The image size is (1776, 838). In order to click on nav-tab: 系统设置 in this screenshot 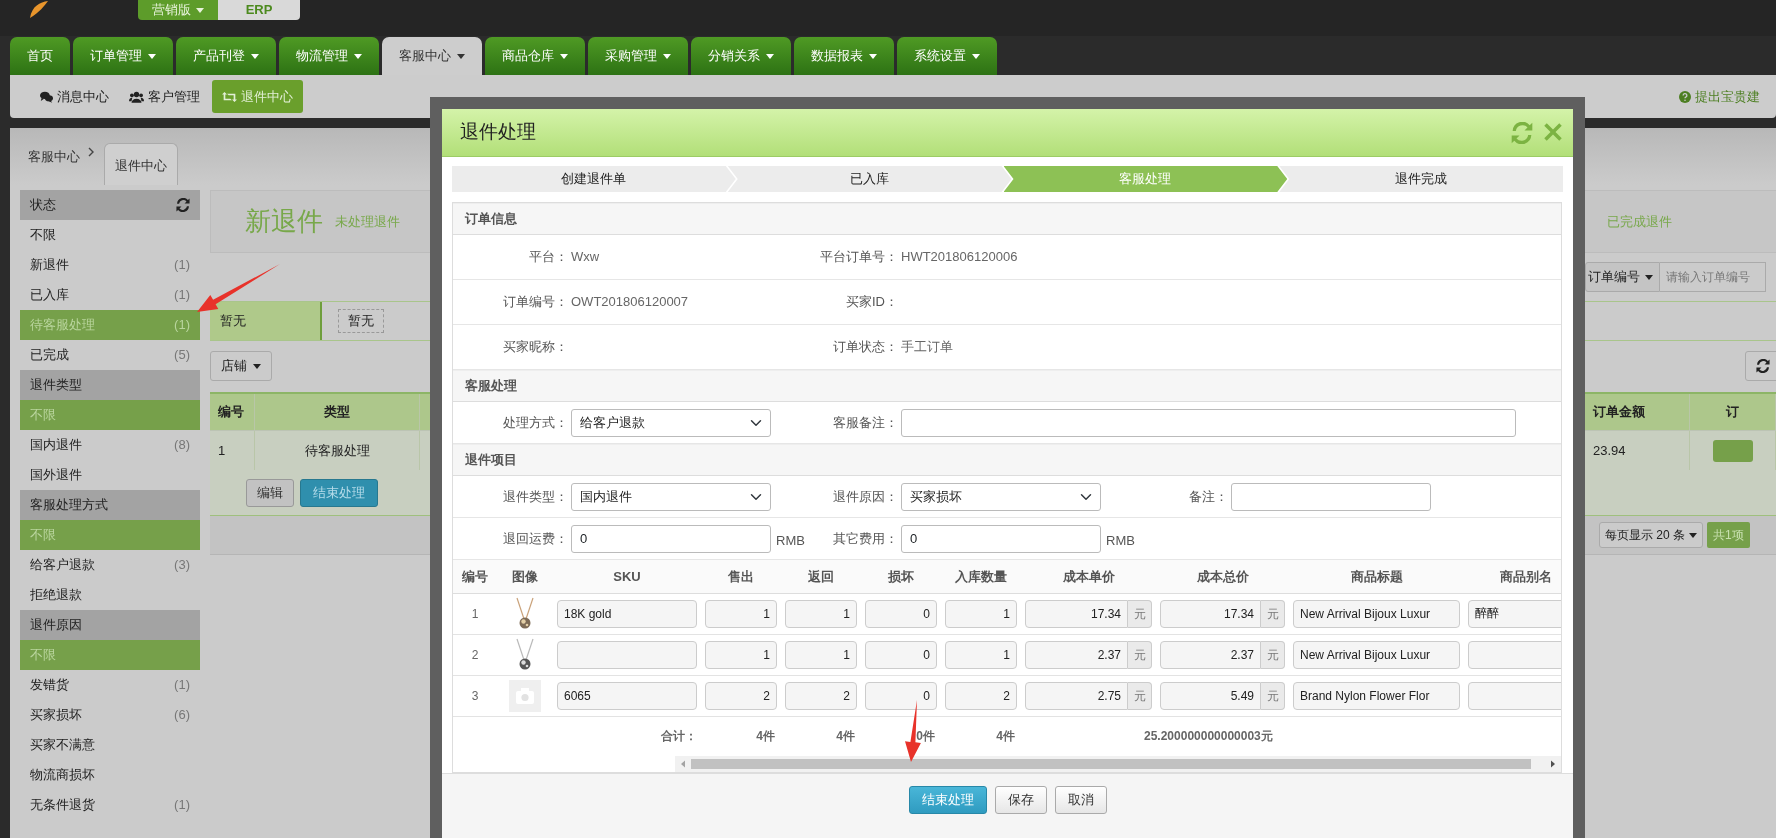, I will do `click(947, 56)`.